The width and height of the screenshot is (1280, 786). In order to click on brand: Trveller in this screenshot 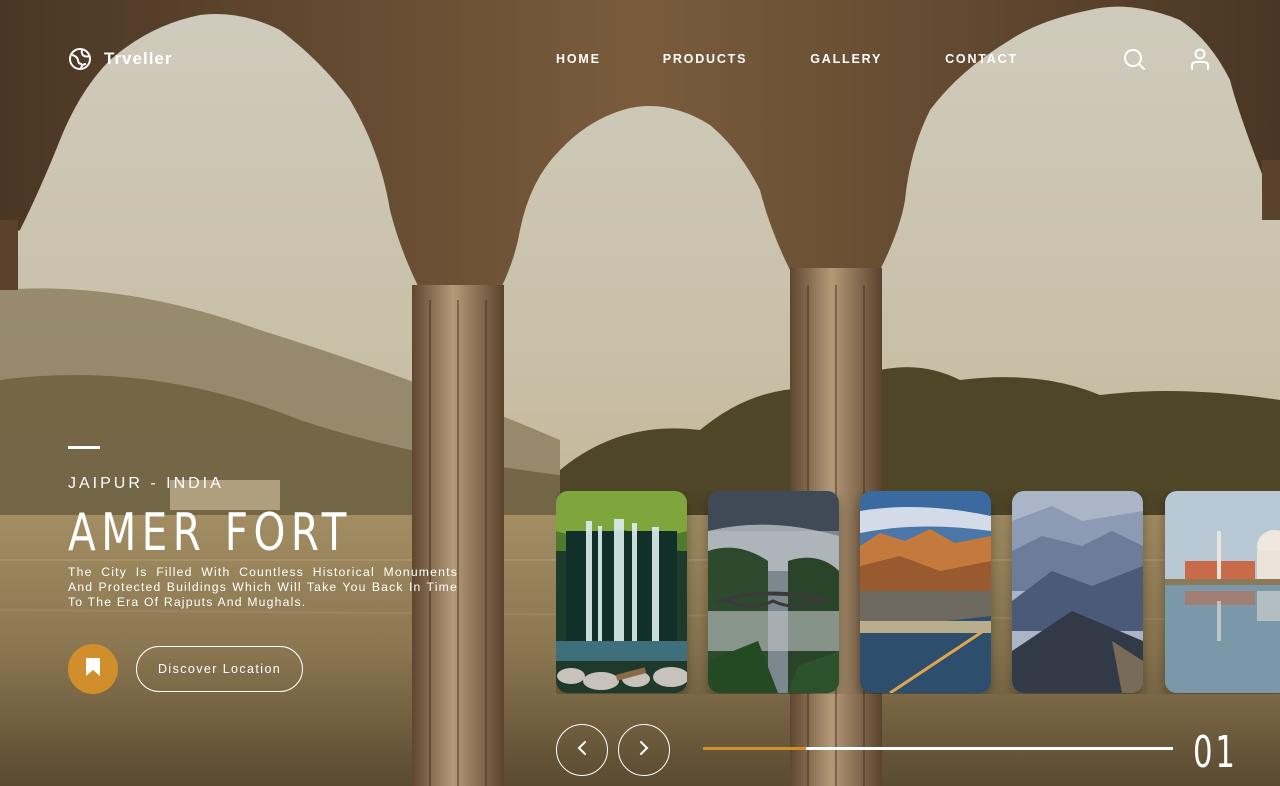, I will do `click(120, 59)`.